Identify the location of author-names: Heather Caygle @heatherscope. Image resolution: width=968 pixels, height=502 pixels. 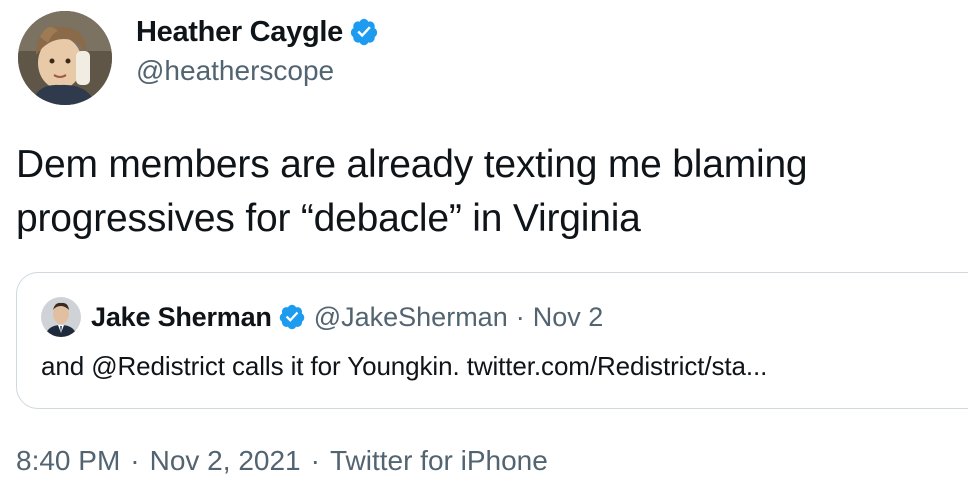
(257, 52).